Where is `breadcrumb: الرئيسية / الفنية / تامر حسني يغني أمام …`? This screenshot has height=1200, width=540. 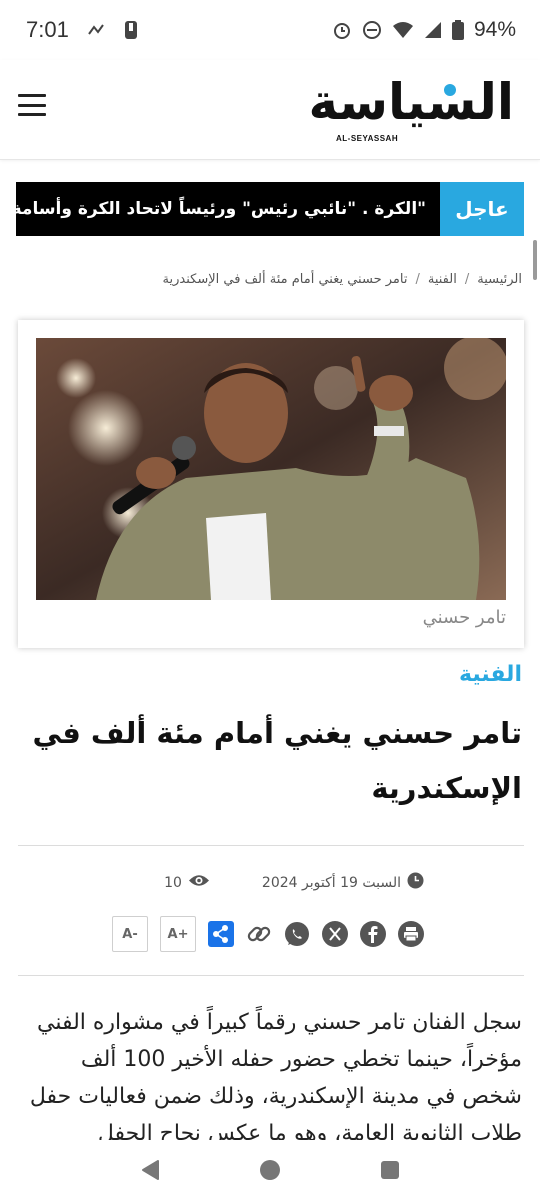
breadcrumb: الرئيسية / الفنية / تامر حسني يغني أمام … is located at coordinates (342, 279).